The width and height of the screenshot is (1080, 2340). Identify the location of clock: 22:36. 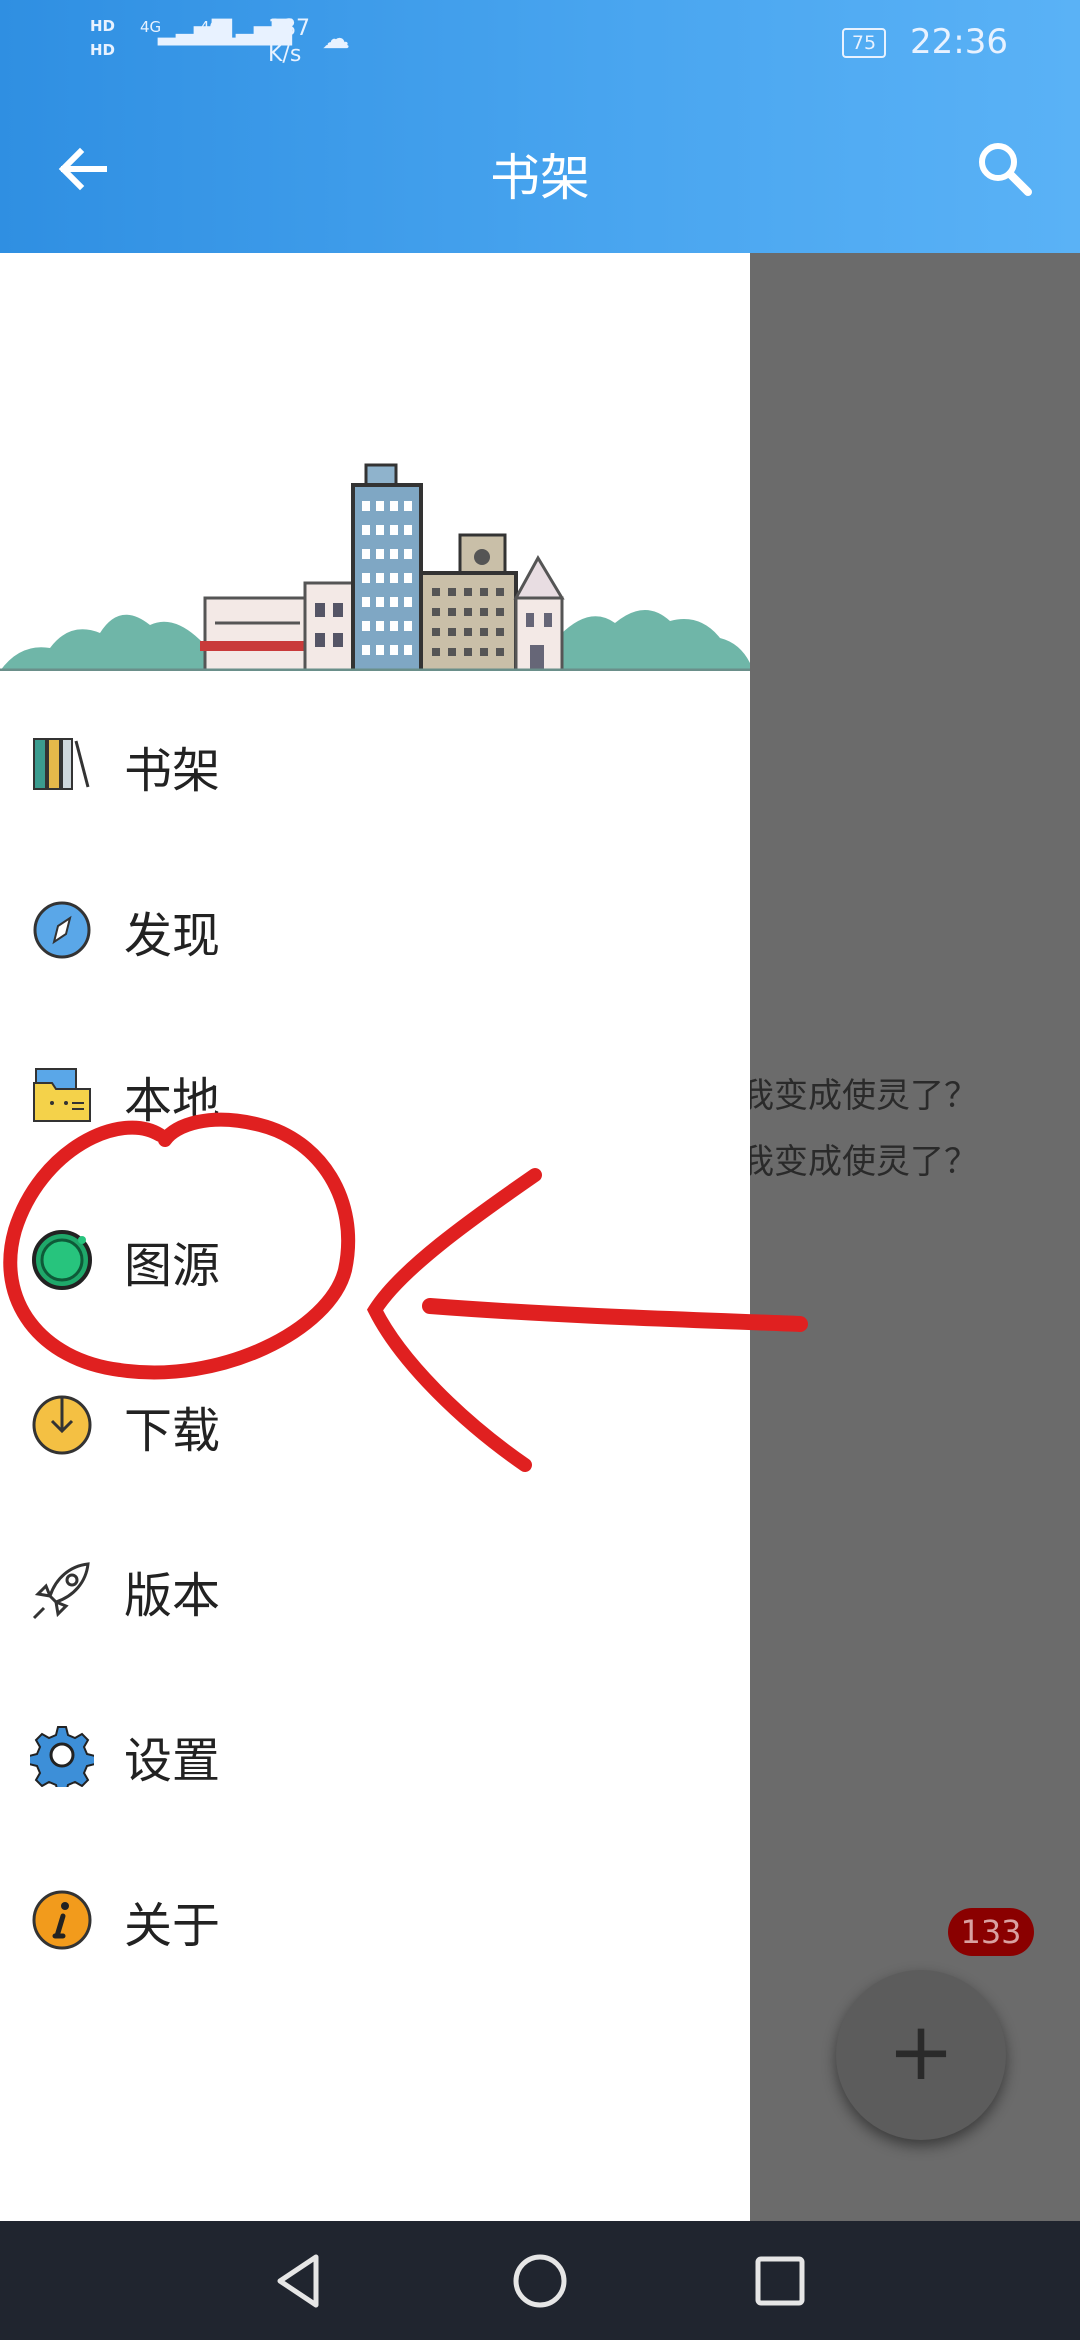
(959, 42).